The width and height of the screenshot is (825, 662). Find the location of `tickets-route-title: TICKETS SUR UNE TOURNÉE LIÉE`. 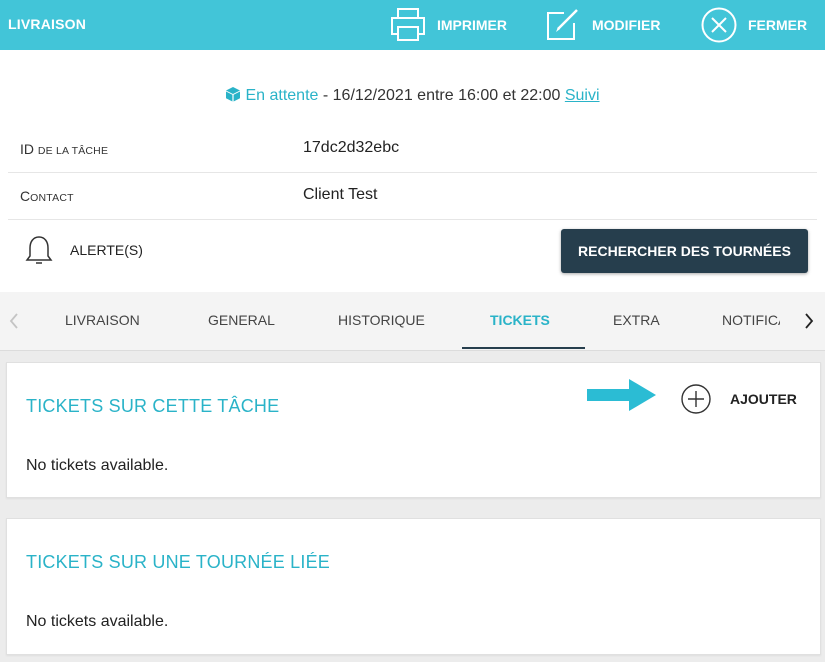

tickets-route-title: TICKETS SUR UNE TOURNÉE LIÉE is located at coordinates (178, 562).